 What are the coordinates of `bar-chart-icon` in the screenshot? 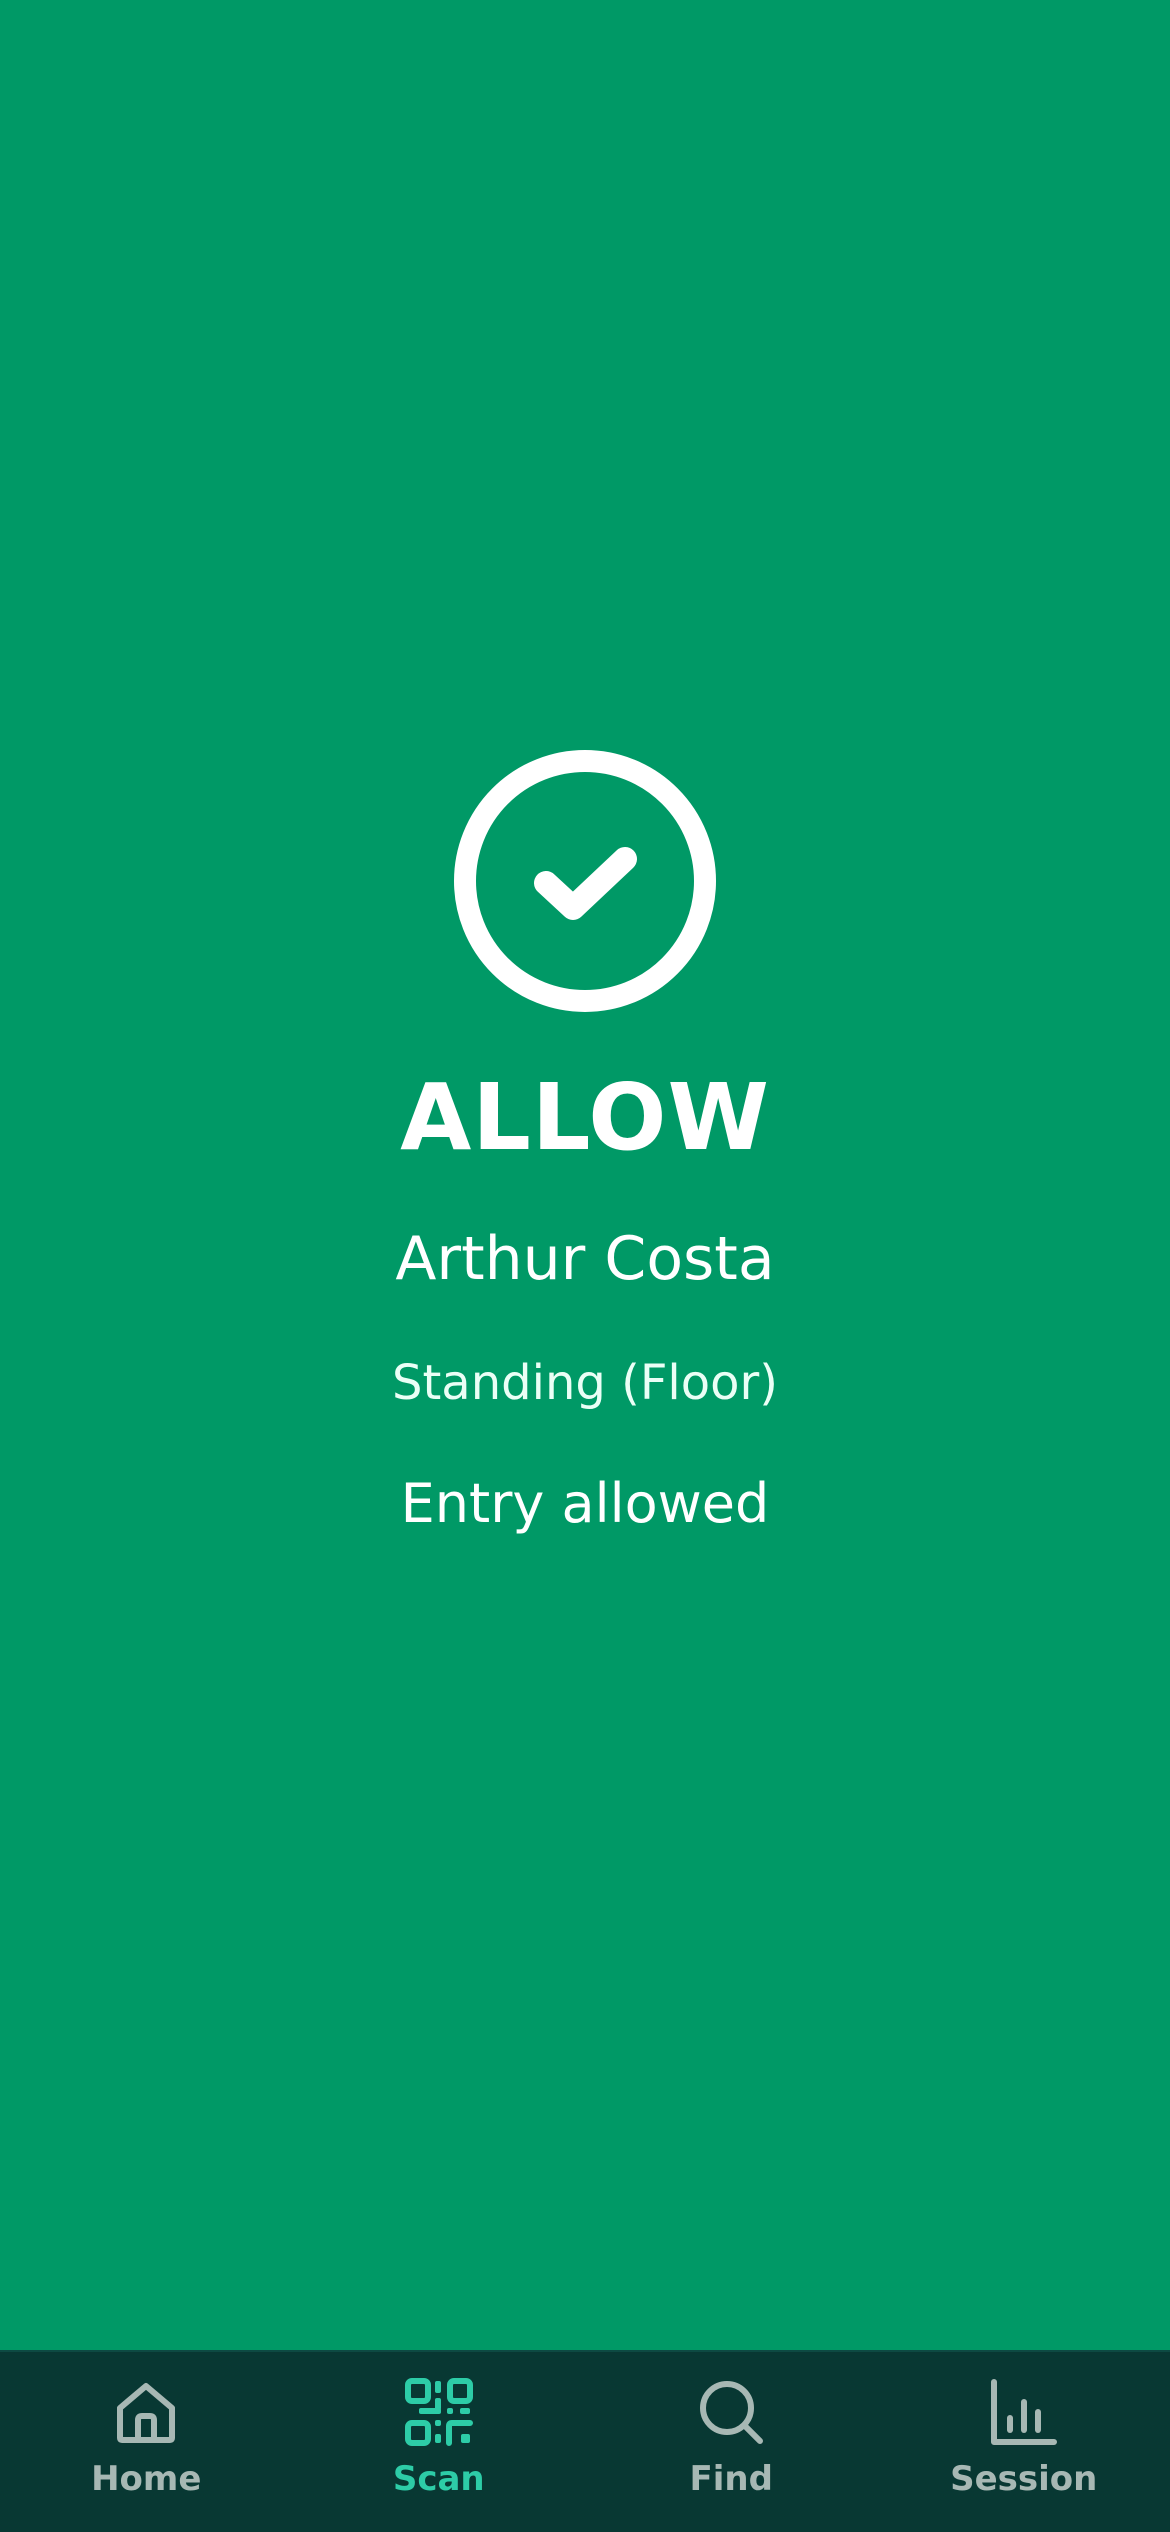 It's located at (1023, 2412).